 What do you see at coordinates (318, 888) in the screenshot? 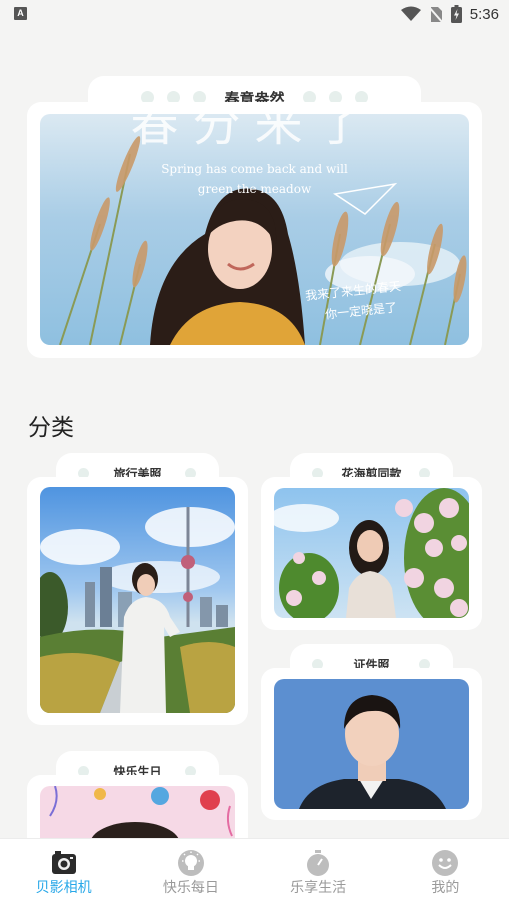
I see `nav-label: 乐享生活` at bounding box center [318, 888].